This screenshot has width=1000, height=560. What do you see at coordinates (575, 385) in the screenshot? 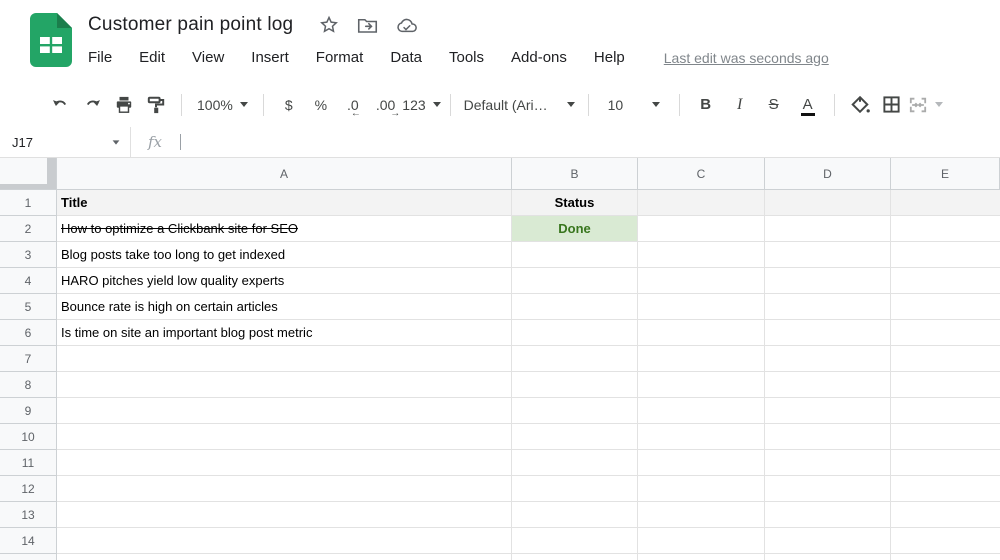
I see `cell-b8` at bounding box center [575, 385].